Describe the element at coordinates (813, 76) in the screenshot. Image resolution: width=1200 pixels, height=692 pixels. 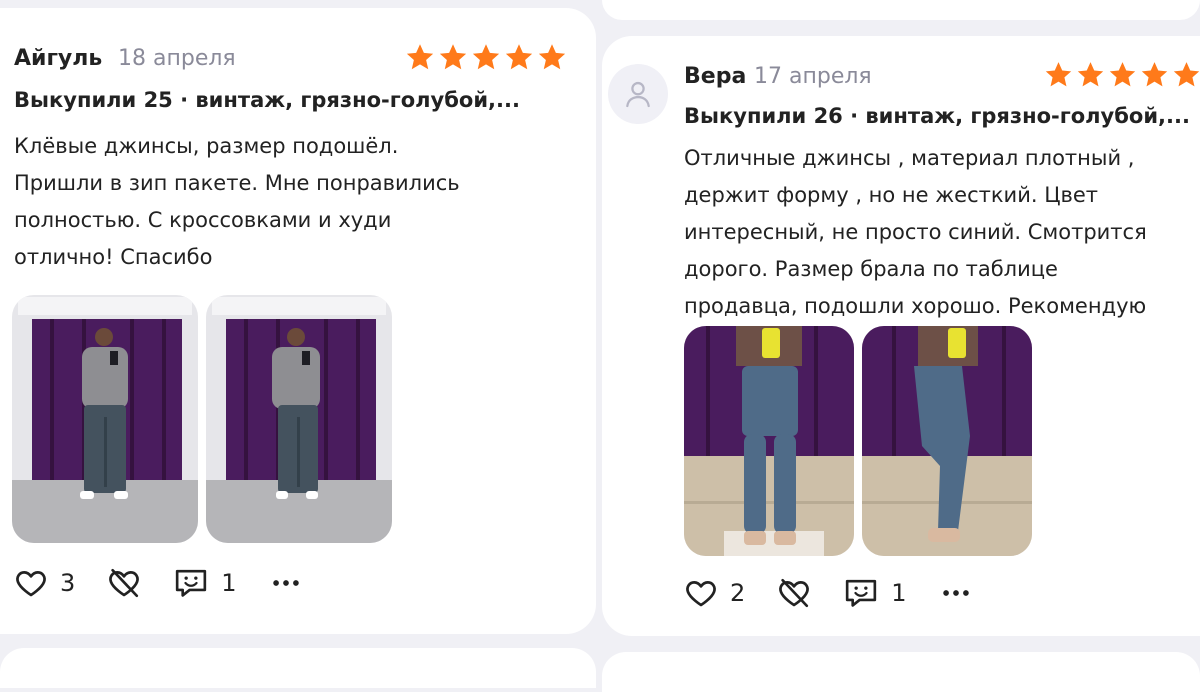
I see `review-date: 17 апреля` at that location.